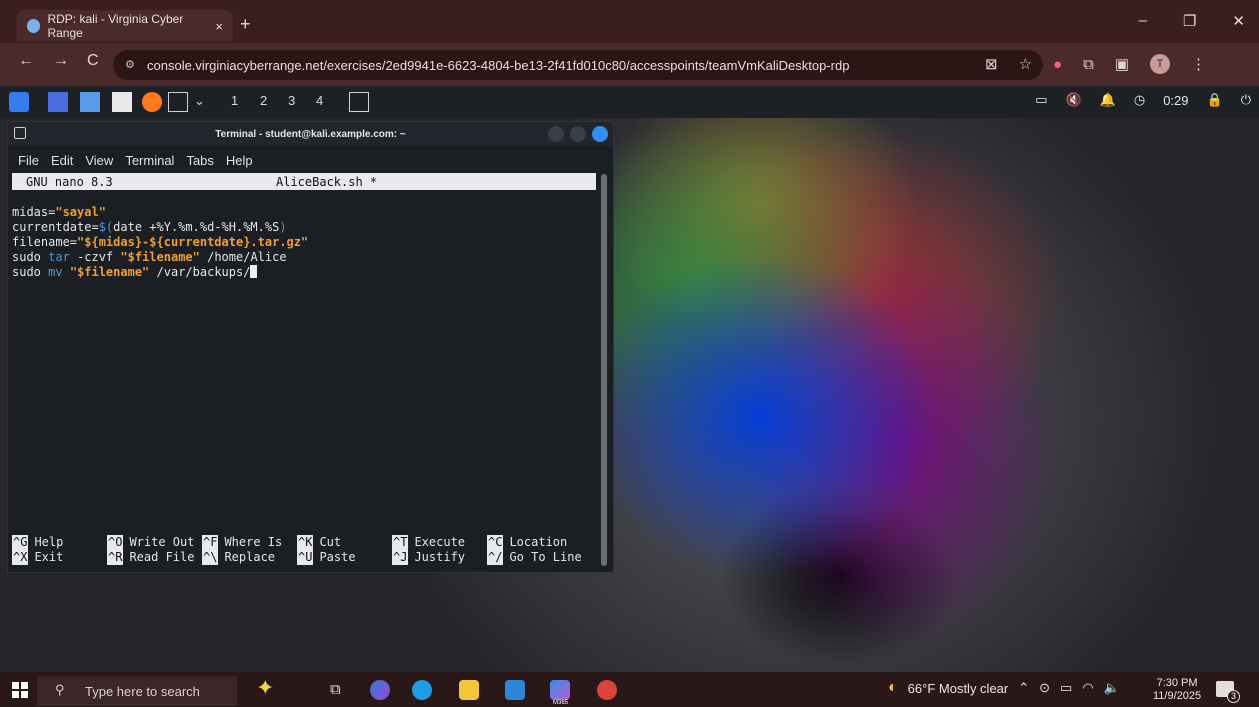 Image resolution: width=1259 pixels, height=707 pixels. Describe the element at coordinates (1143, 21) in the screenshot. I see `minimize-icon: –` at that location.